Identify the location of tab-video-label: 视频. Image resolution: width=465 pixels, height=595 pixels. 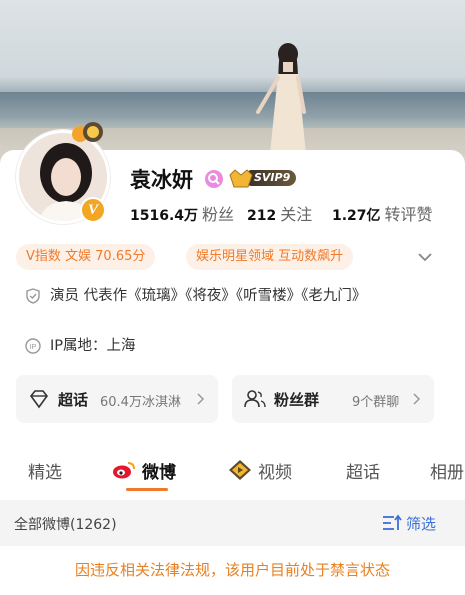
(275, 473).